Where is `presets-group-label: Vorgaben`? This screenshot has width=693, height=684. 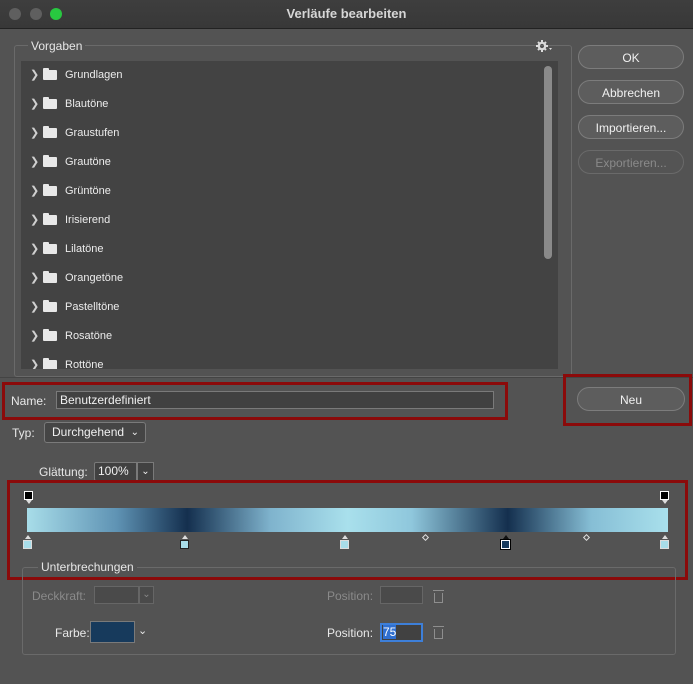
presets-group-label: Vorgaben is located at coordinates (57, 46).